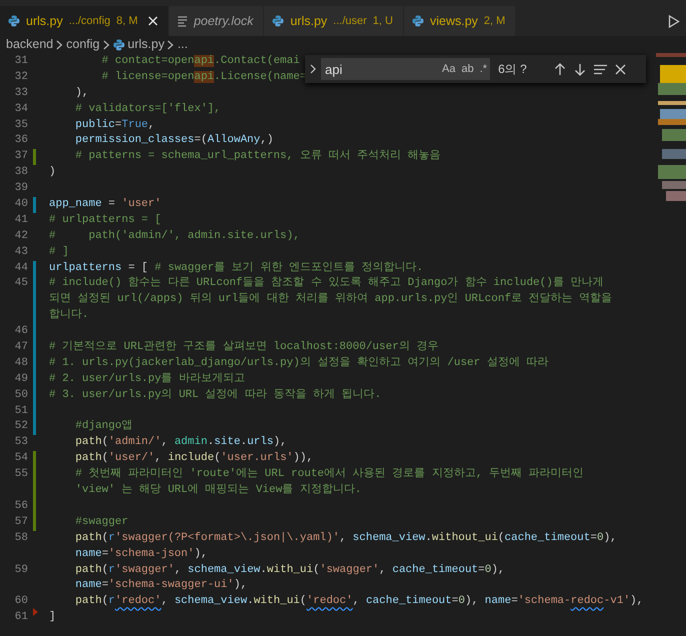 This screenshot has height=636, width=686. I want to click on editor-tab: views.py 2, M, so click(460, 21).